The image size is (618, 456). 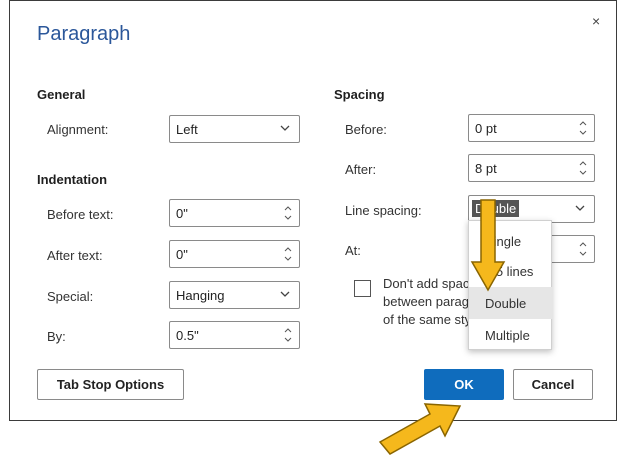 I want to click on option-double-label: Double, so click(x=506, y=303).